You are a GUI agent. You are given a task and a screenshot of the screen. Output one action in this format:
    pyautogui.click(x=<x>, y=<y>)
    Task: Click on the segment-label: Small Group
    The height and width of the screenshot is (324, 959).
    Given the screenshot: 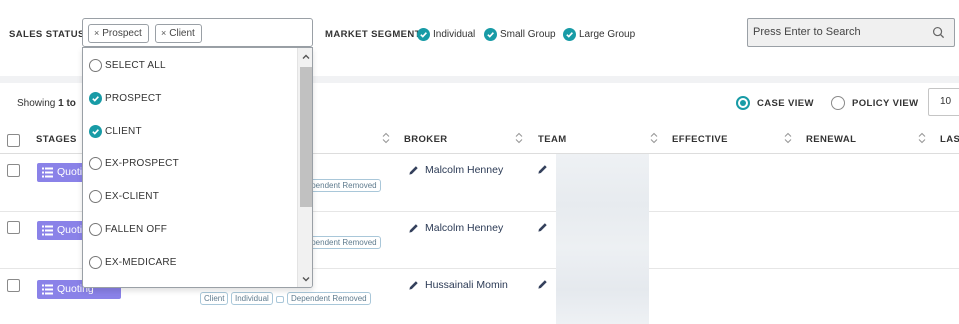 What is the action you would take?
    pyautogui.click(x=528, y=34)
    